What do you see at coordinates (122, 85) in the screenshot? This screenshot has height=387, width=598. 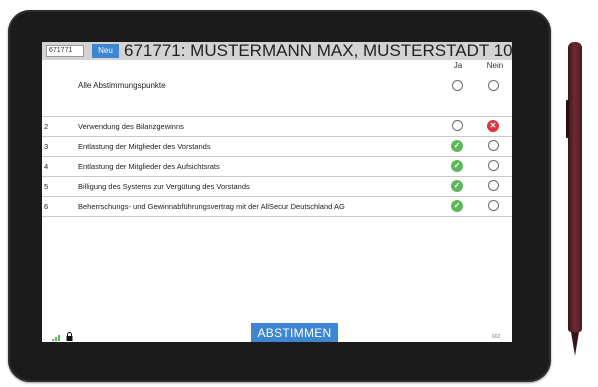 I see `all-items-label: Alle Abstimmungspunkte` at bounding box center [122, 85].